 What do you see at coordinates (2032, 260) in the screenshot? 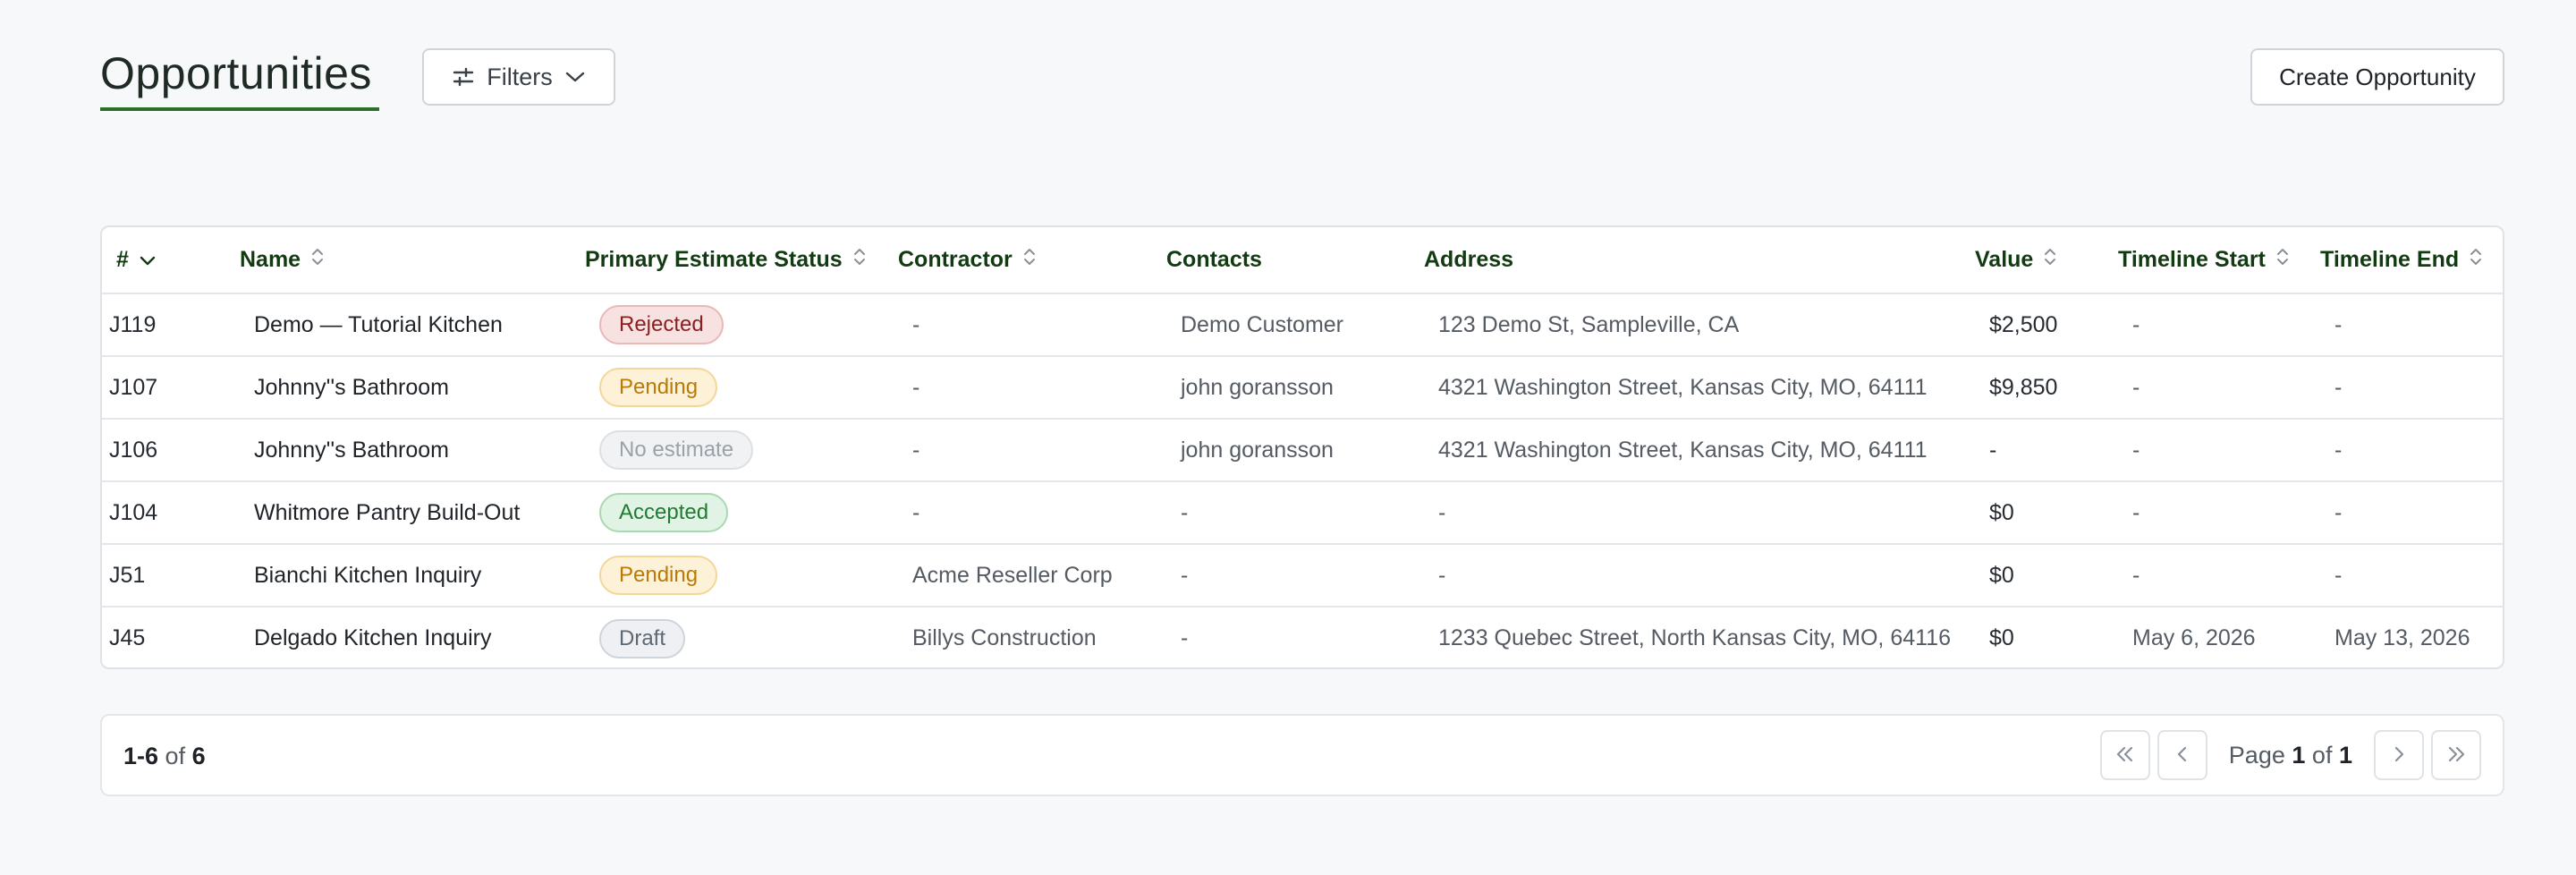
I see `column-header-value: Value` at bounding box center [2032, 260].